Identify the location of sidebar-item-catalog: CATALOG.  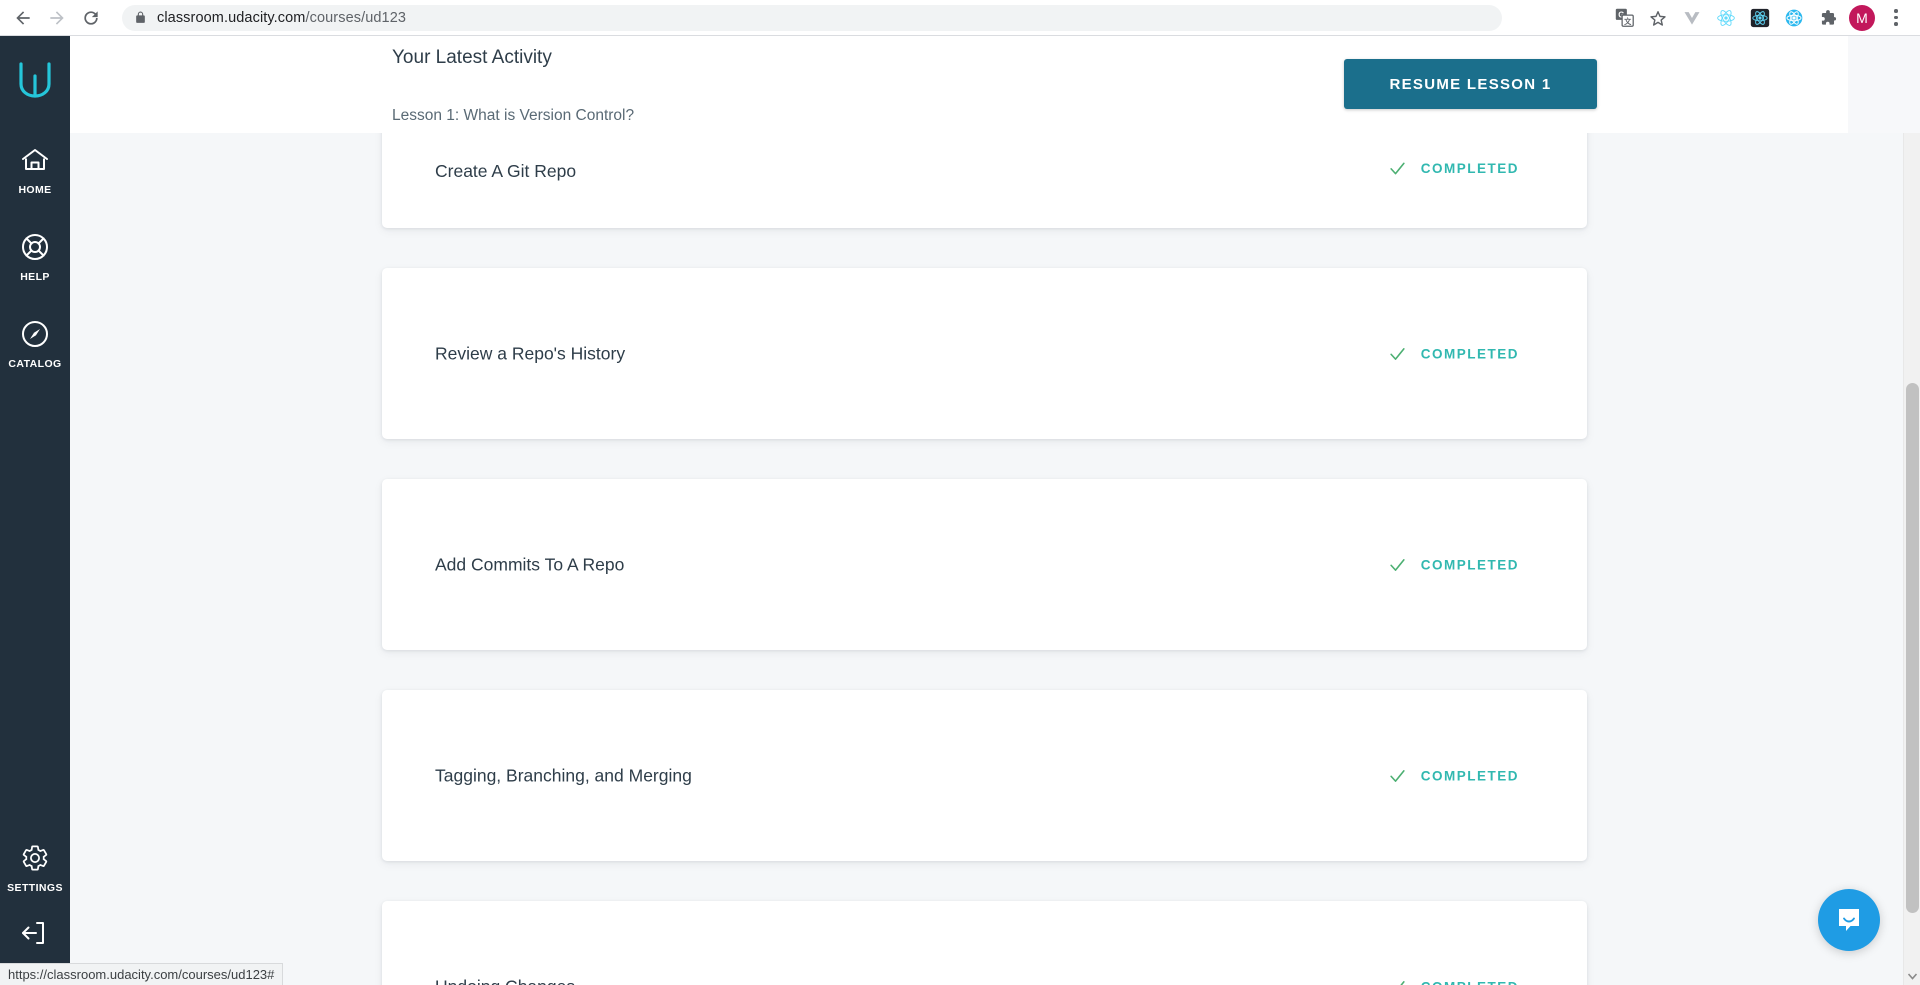
(35, 343).